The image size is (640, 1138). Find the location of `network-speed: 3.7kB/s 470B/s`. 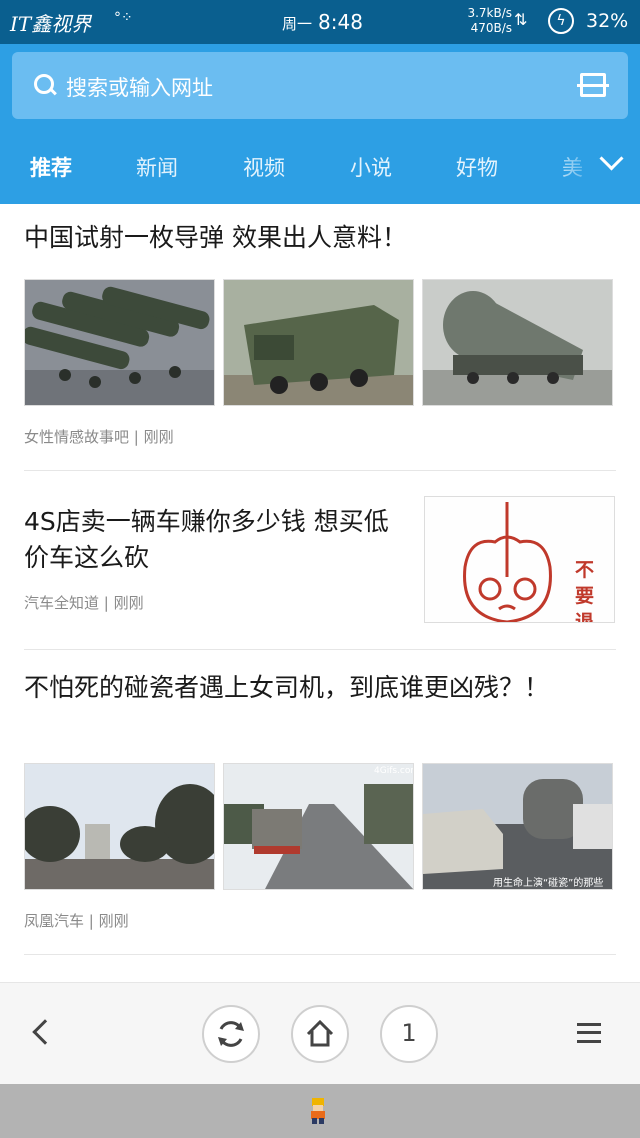

network-speed: 3.7kB/s 470B/s is located at coordinates (488, 21).